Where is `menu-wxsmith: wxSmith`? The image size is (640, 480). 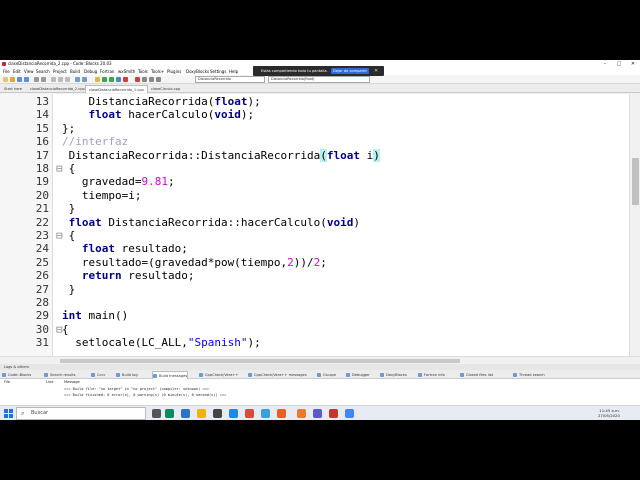 menu-wxsmith: wxSmith is located at coordinates (126, 71).